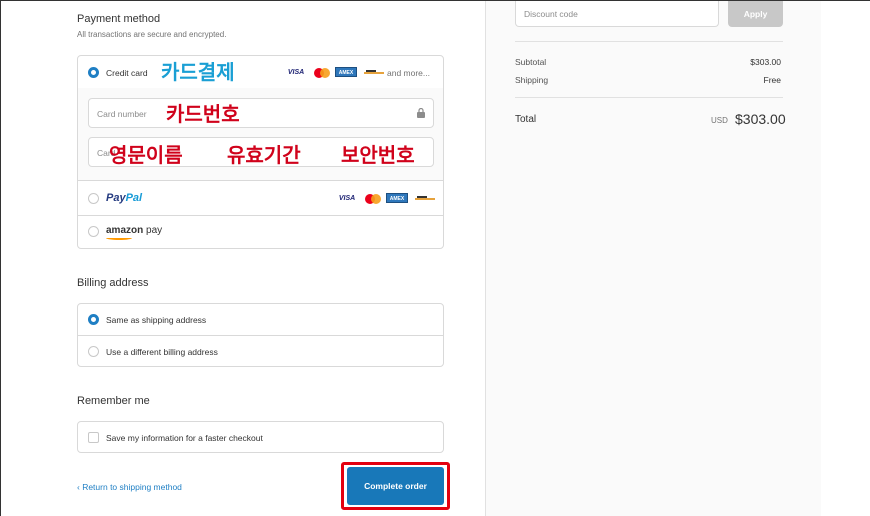  What do you see at coordinates (162, 352) in the screenshot?
I see `different-address-label: Use a different billing address` at bounding box center [162, 352].